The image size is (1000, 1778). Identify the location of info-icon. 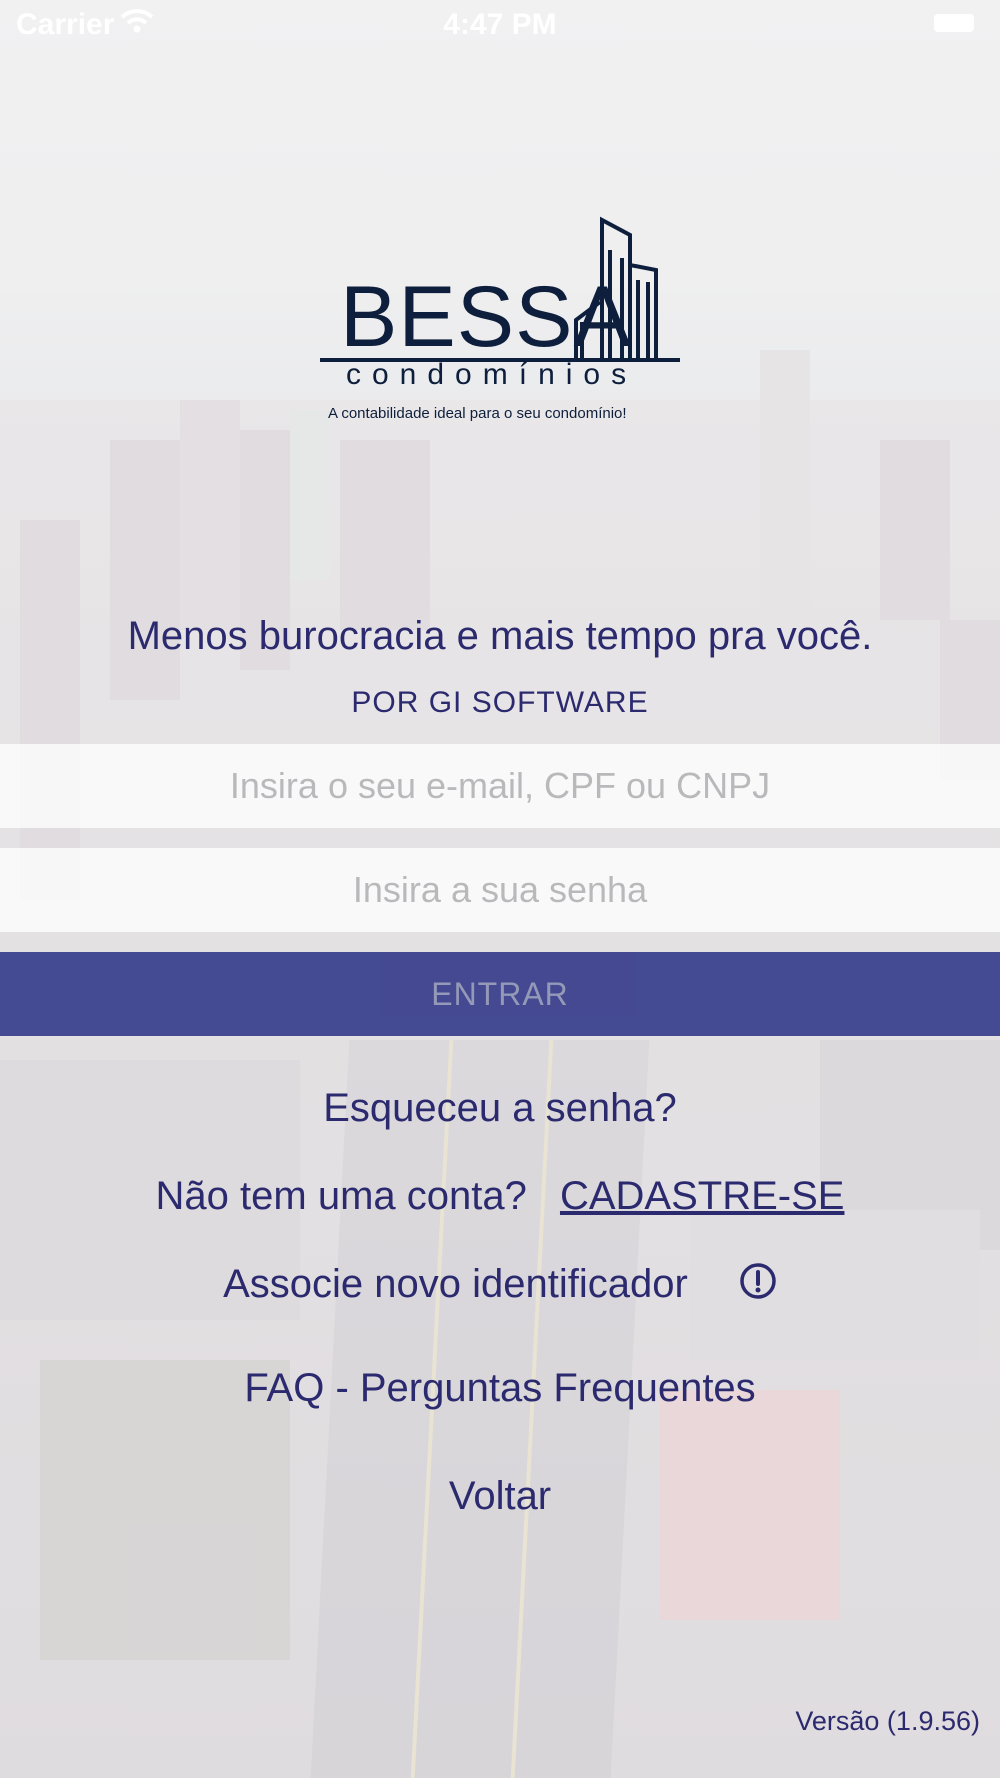
(758, 1286).